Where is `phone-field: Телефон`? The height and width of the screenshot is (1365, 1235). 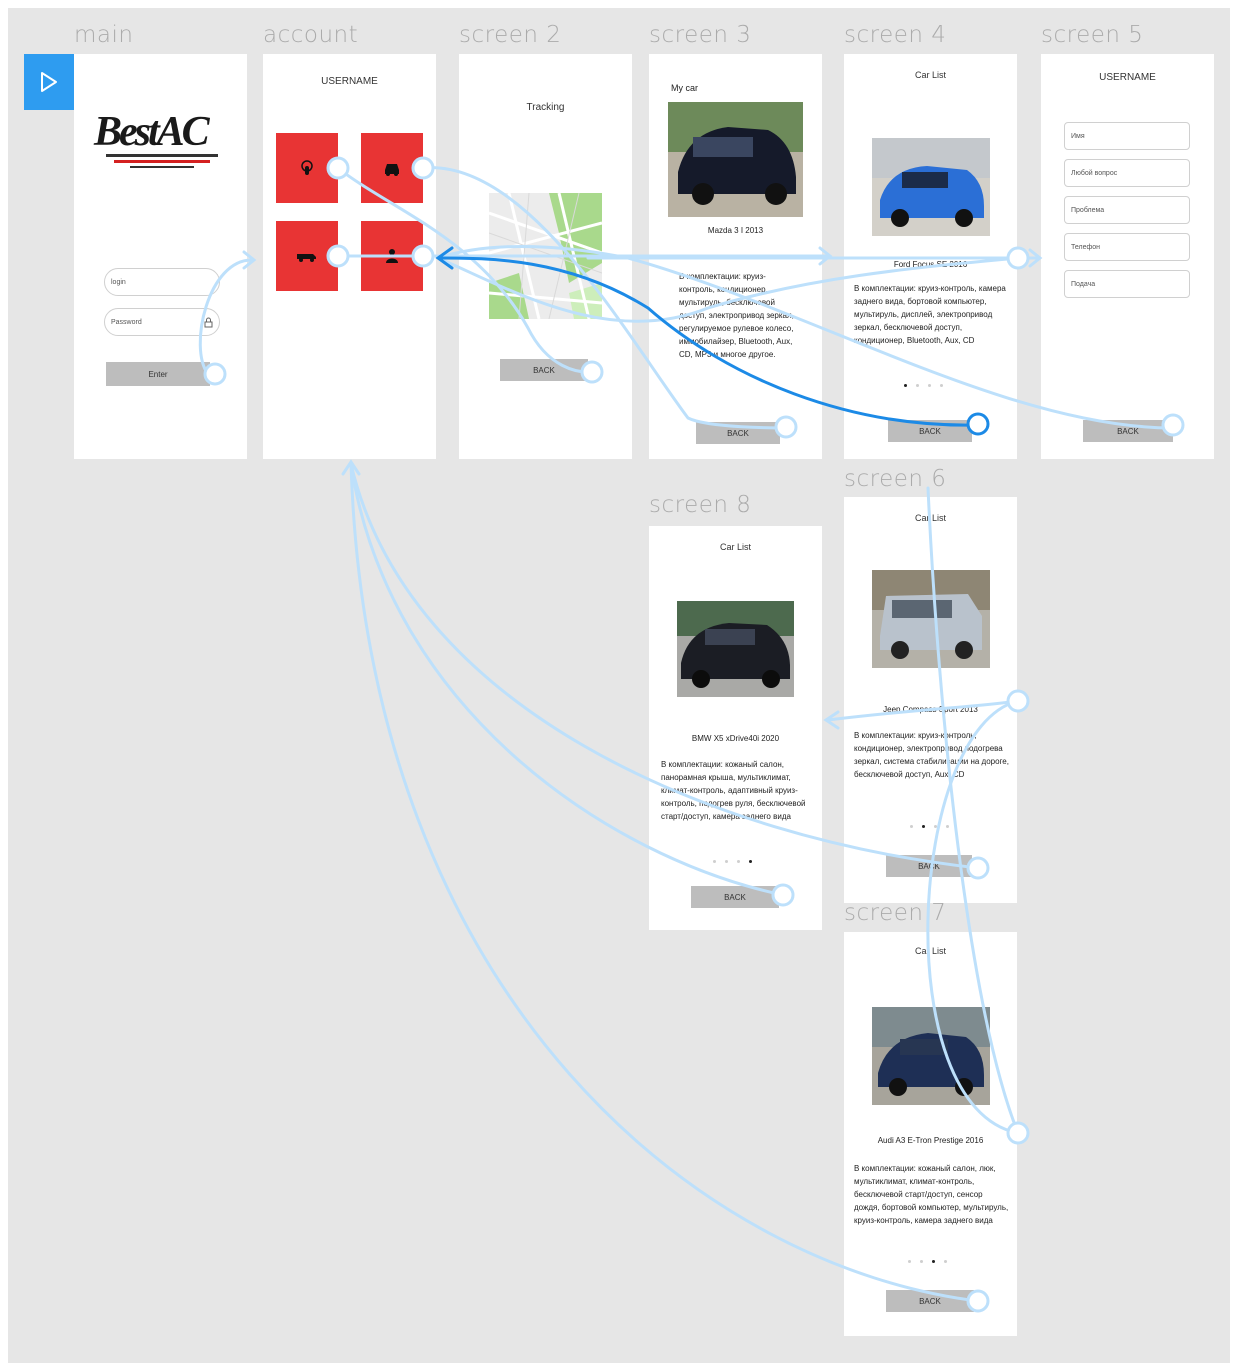
phone-field: Телефон is located at coordinates (1127, 247).